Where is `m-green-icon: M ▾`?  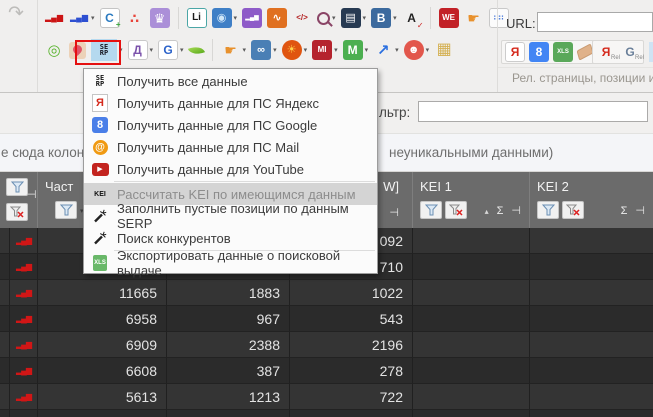
m-green-icon: M ▾ is located at coordinates (355, 50).